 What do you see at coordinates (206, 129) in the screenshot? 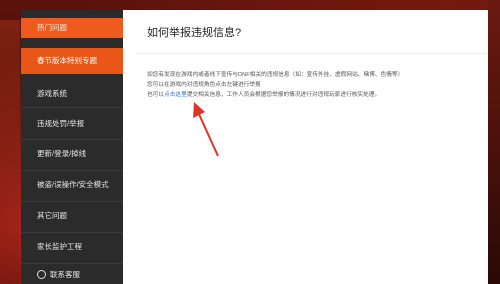
I see `annotation-arrow-icon` at bounding box center [206, 129].